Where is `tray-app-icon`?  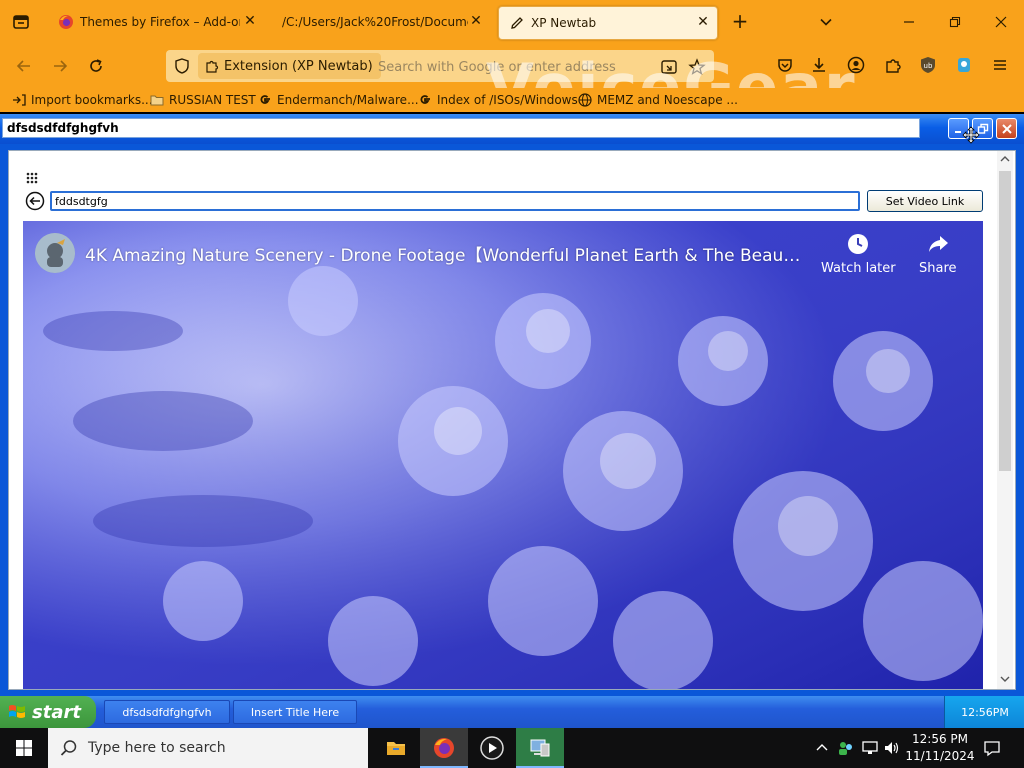 tray-app-icon is located at coordinates (846, 748).